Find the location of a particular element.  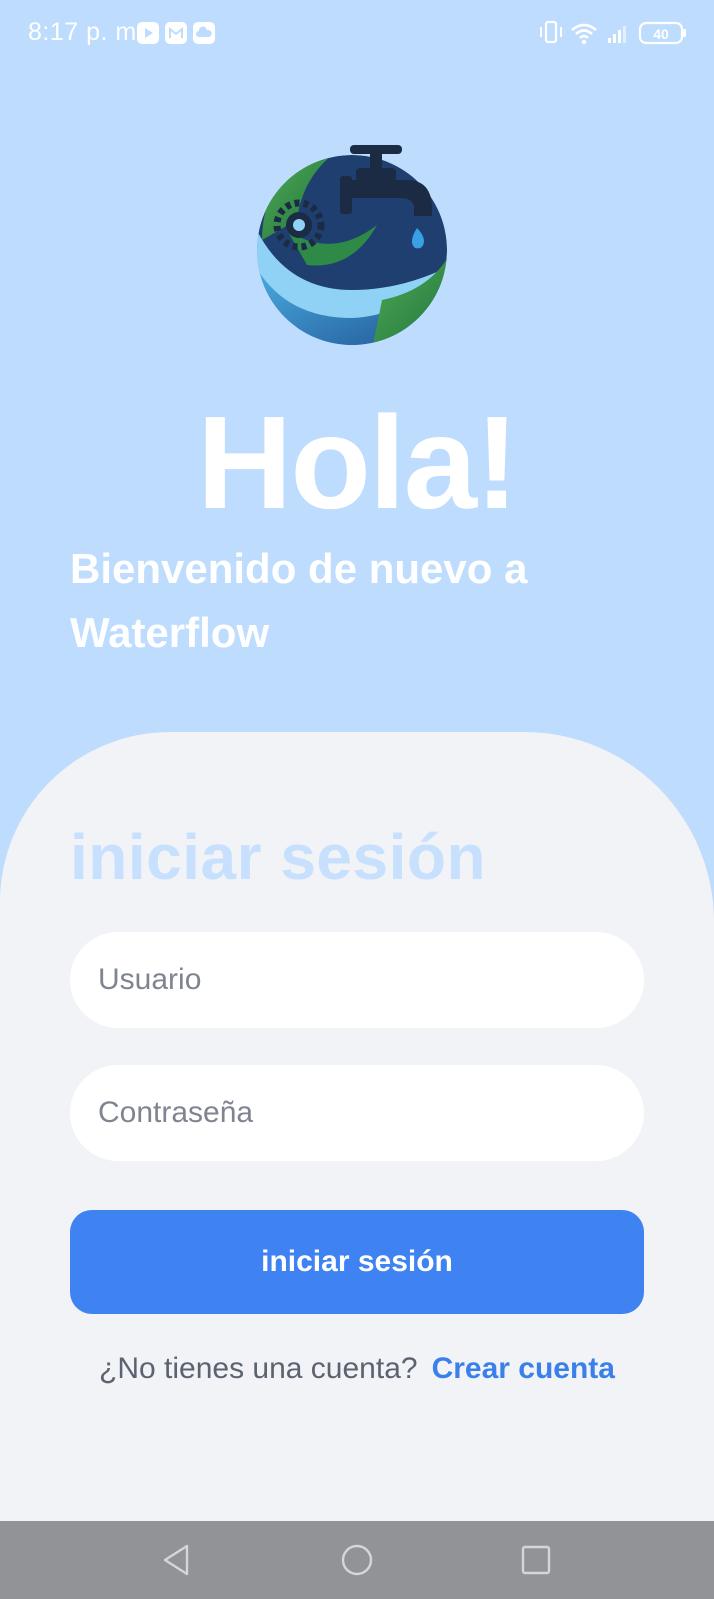

signup-prompt: ¿No tienes una cuenta? is located at coordinates (258, 1368).